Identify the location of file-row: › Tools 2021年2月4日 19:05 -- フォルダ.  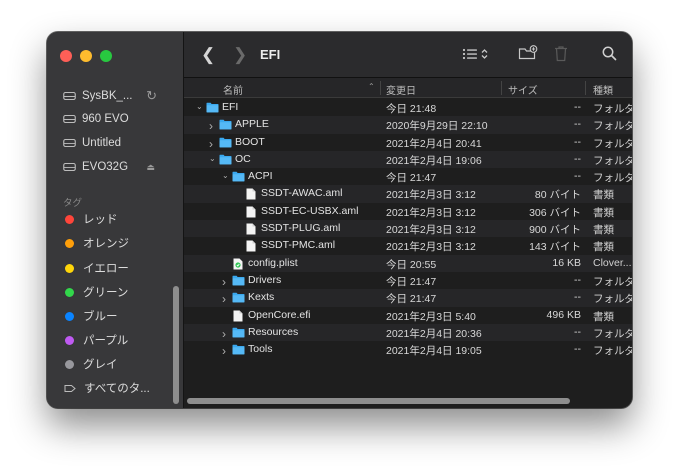
(408, 349).